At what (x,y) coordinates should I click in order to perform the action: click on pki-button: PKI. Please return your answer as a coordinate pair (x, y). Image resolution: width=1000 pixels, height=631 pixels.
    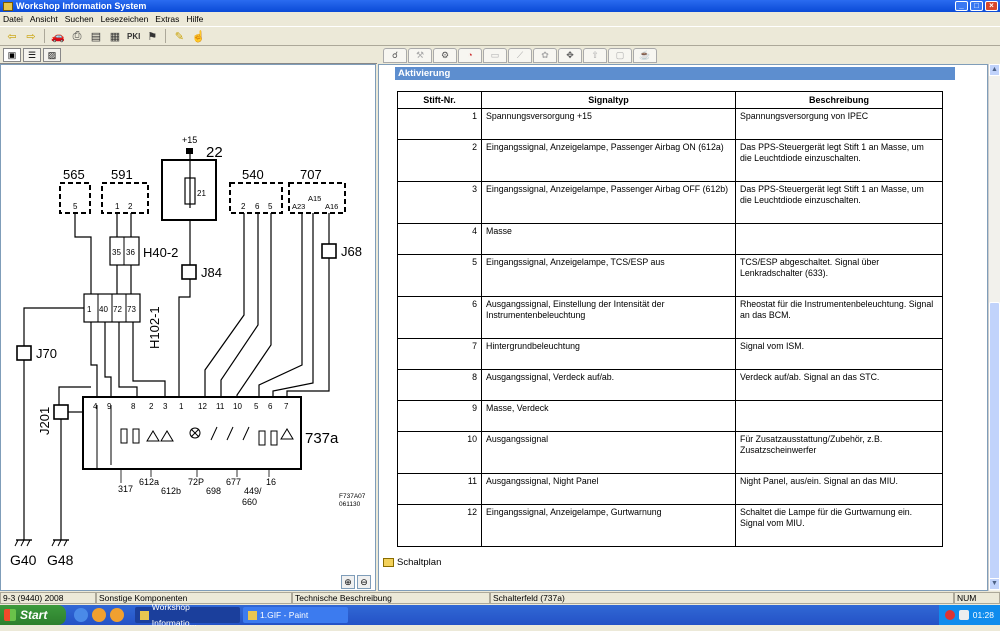
    Looking at the image, I should click on (133, 36).